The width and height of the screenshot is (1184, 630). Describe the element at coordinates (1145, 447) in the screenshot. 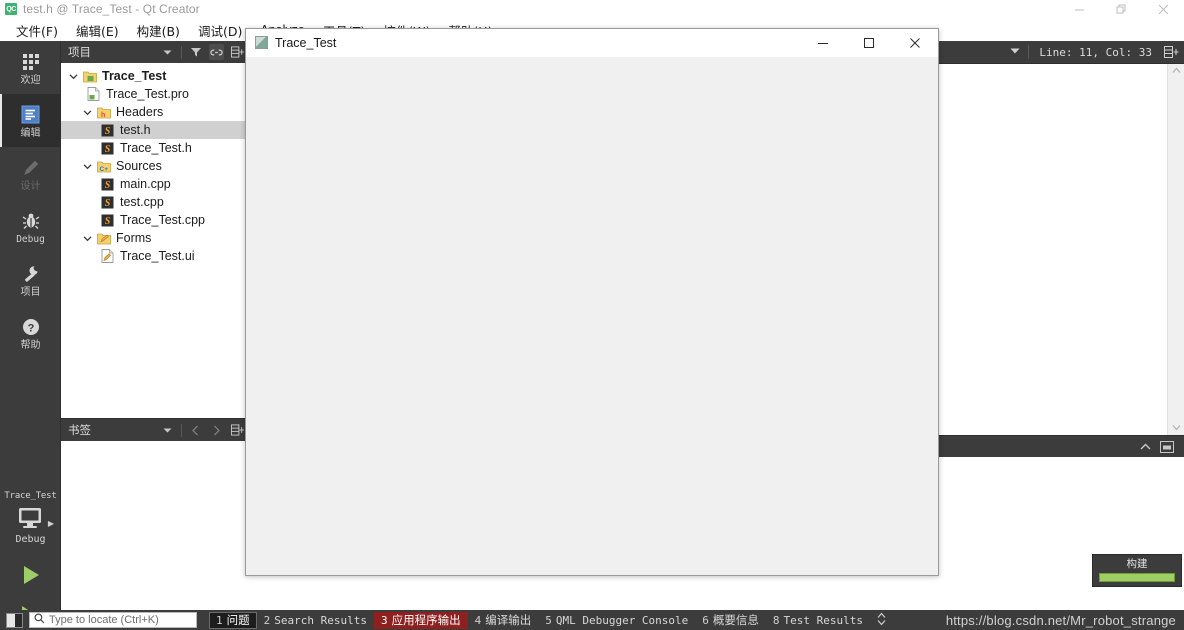

I see `chevron-up-icon` at that location.